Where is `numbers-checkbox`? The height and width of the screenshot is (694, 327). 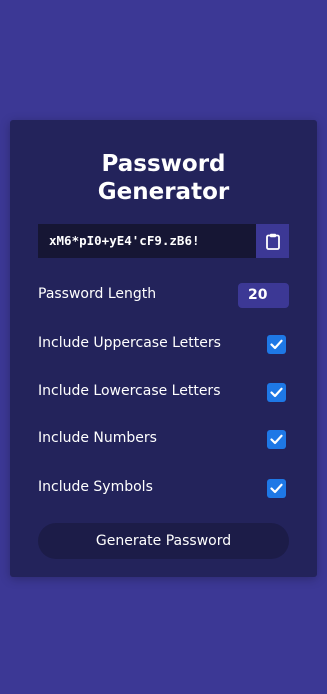 numbers-checkbox is located at coordinates (276, 439).